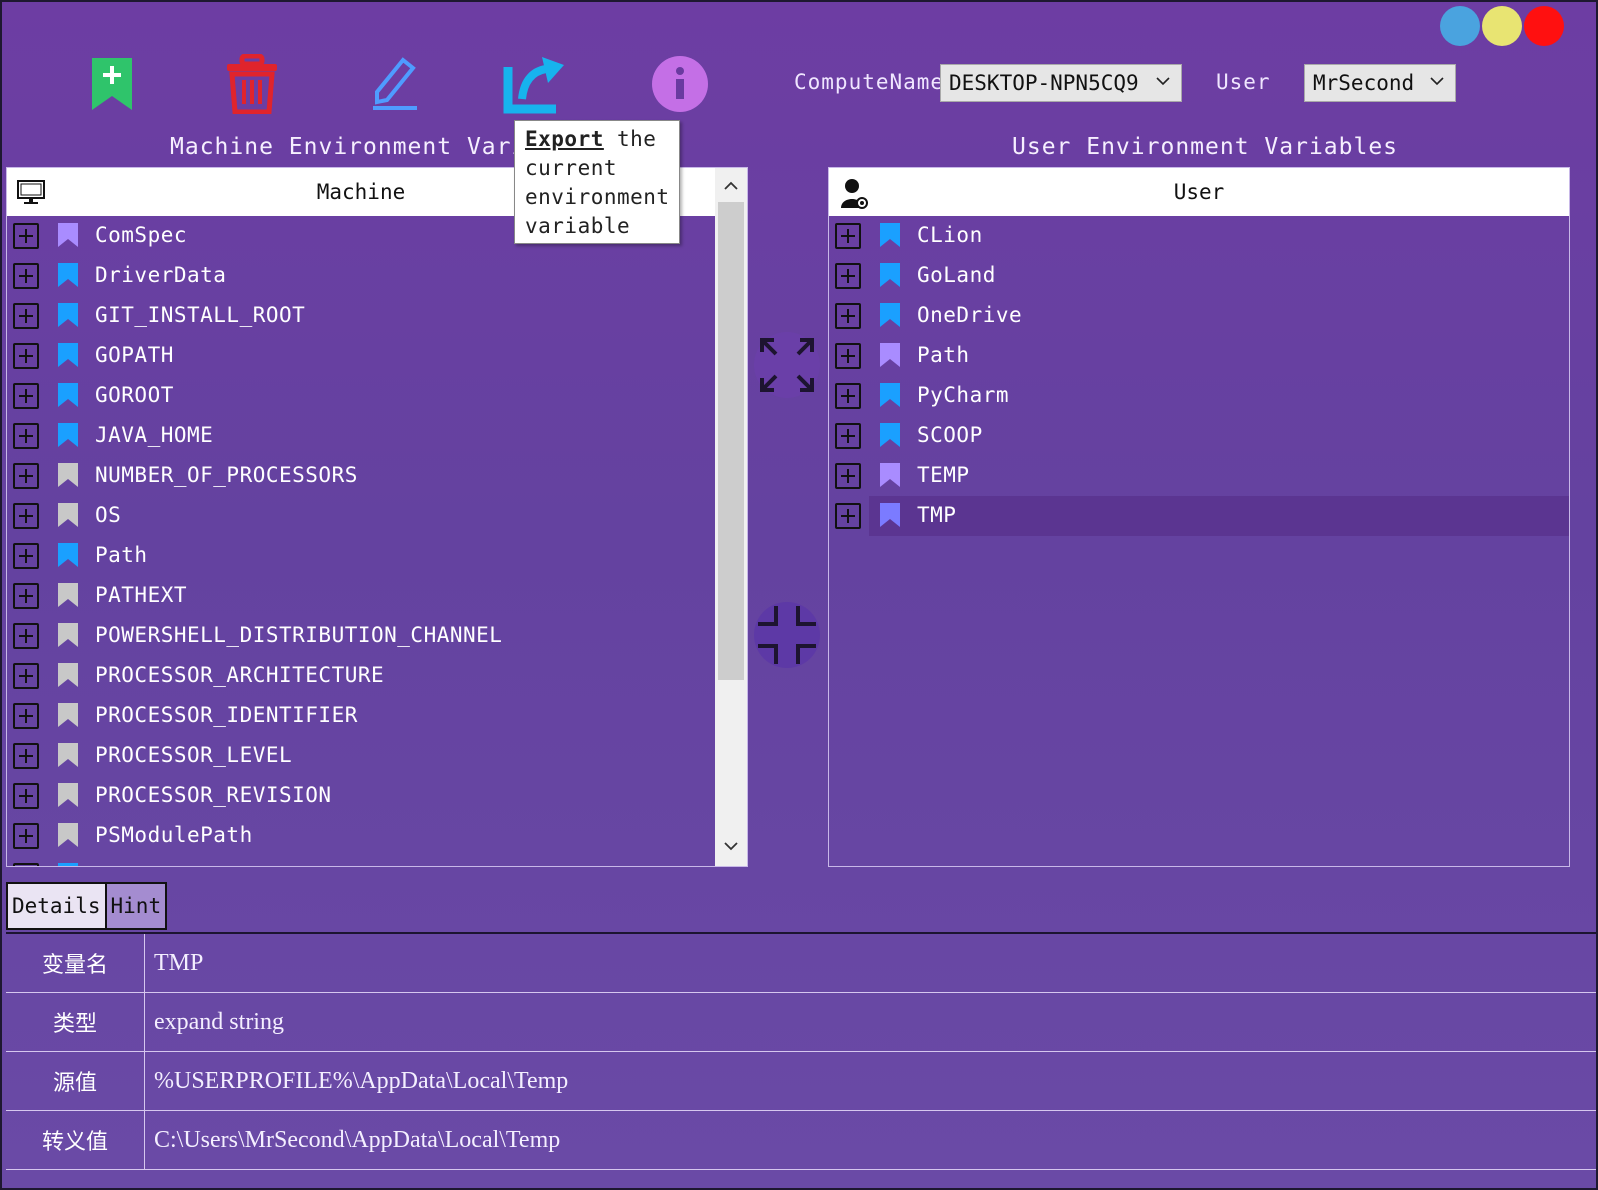 This screenshot has height=1190, width=1598. Describe the element at coordinates (361, 516) in the screenshot. I see `list-item: OS` at that location.